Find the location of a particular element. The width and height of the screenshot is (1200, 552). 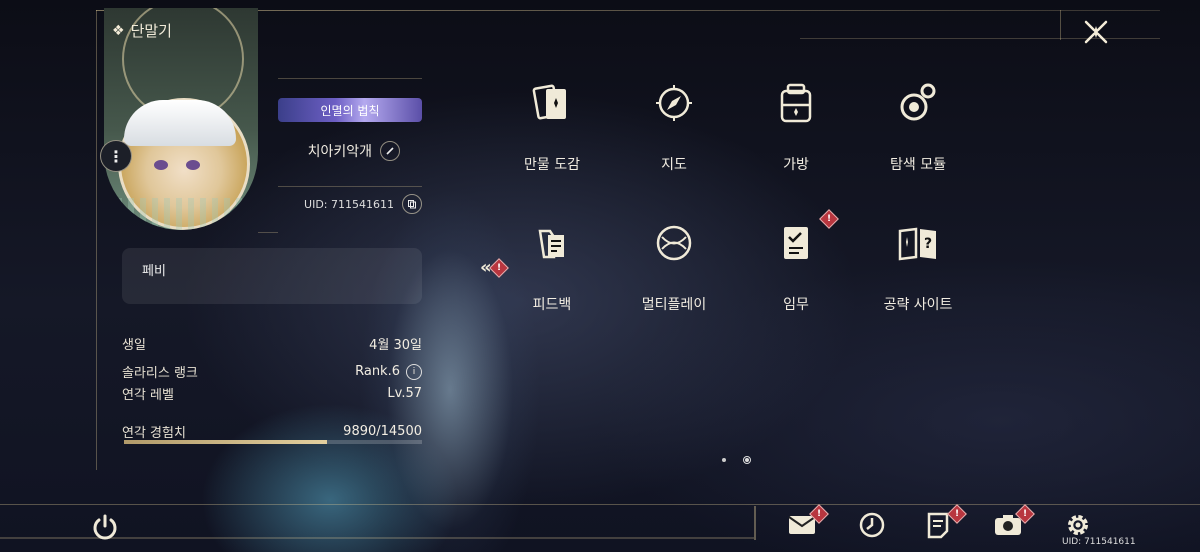

menu-item-label: 피드백 is located at coordinates (552, 305).